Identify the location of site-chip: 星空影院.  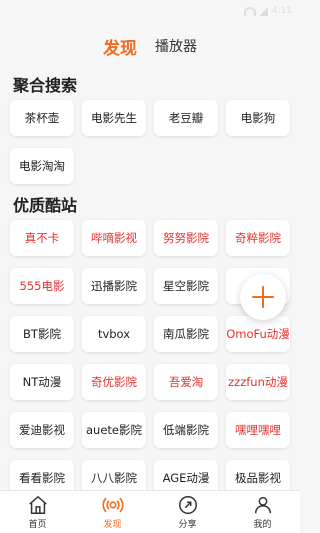
(186, 286).